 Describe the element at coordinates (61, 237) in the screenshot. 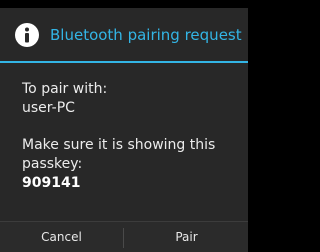

I see `cancel-button: Cancel` at that location.